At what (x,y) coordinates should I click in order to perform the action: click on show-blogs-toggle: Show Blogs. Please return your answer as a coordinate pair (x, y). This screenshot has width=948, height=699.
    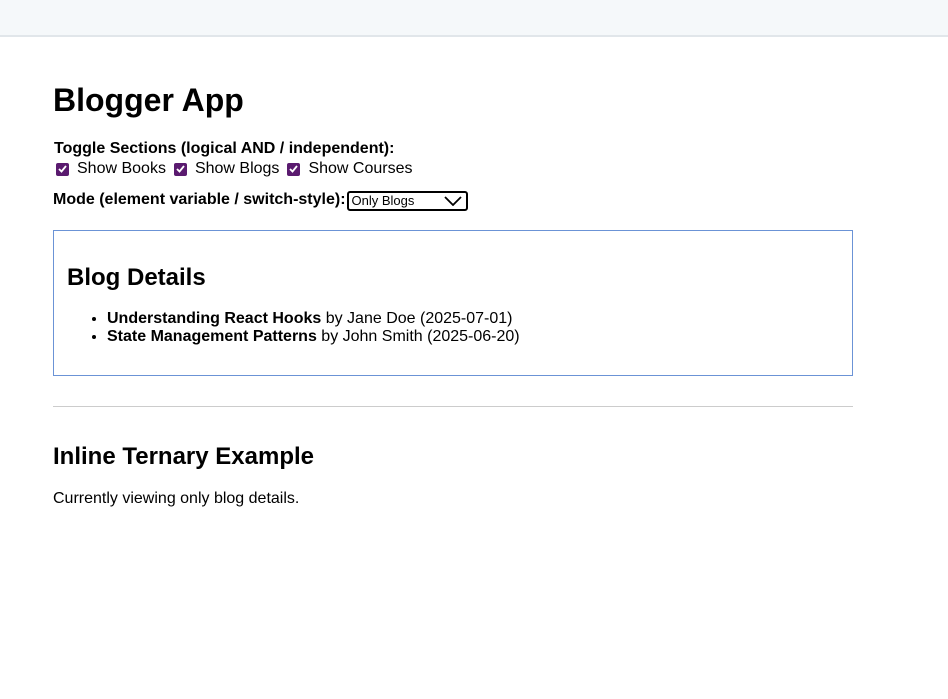
    Looking at the image, I should click on (226, 169).